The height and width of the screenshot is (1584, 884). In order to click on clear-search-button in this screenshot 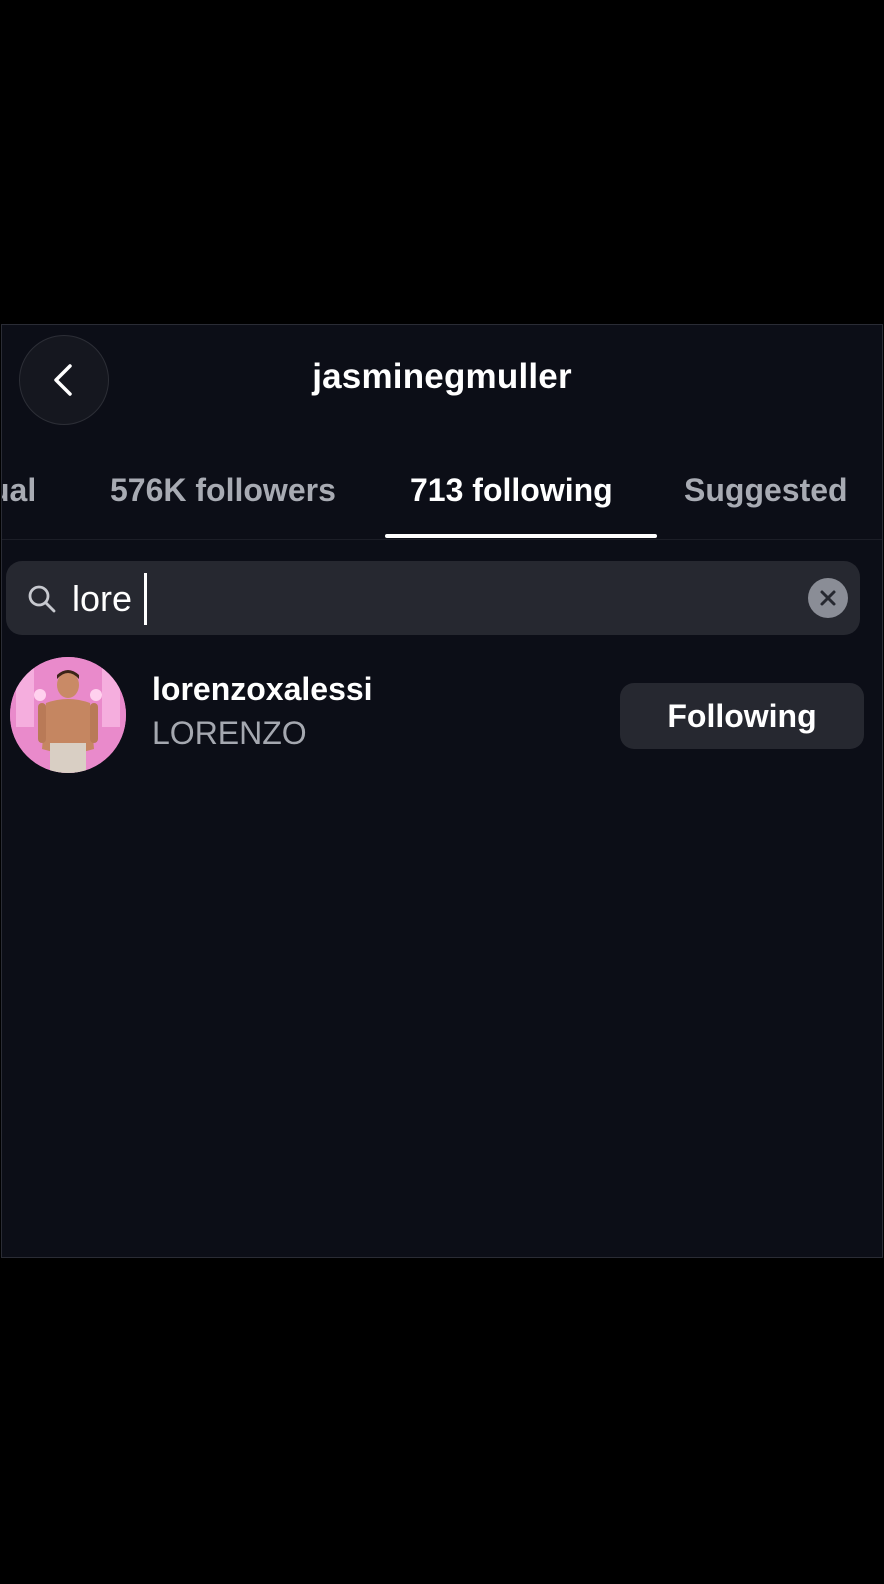, I will do `click(828, 598)`.